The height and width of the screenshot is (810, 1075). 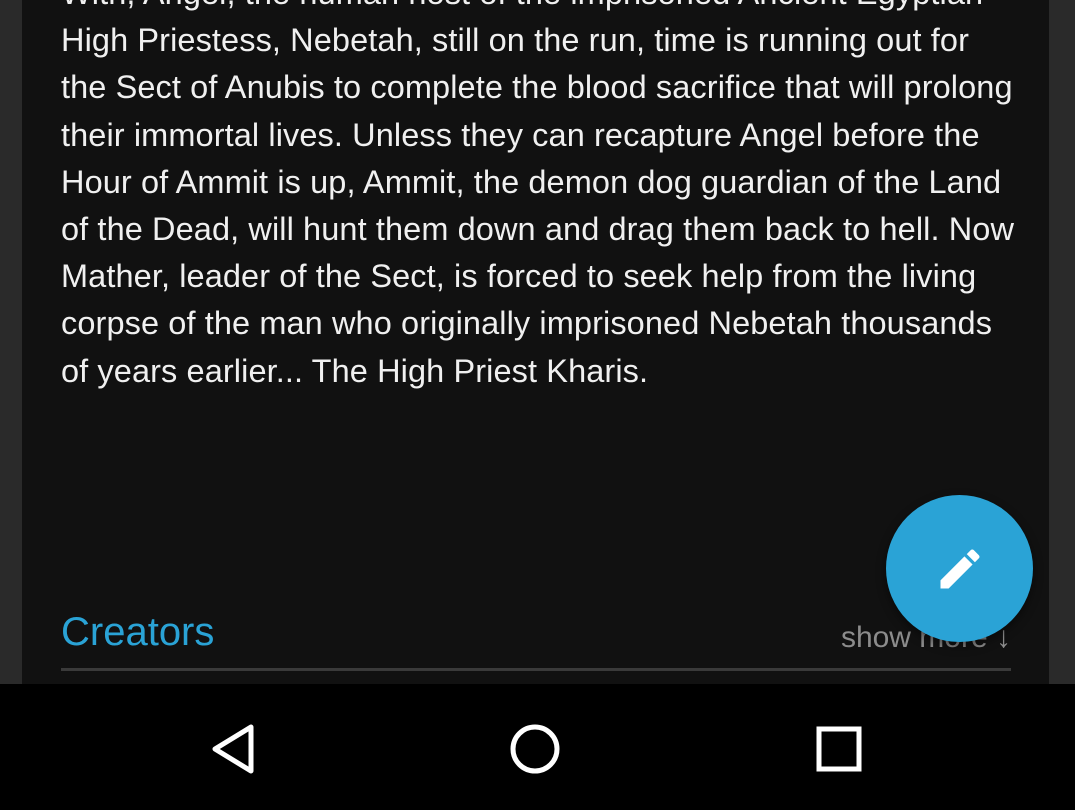 I want to click on nav-home-button, so click(x=535, y=749).